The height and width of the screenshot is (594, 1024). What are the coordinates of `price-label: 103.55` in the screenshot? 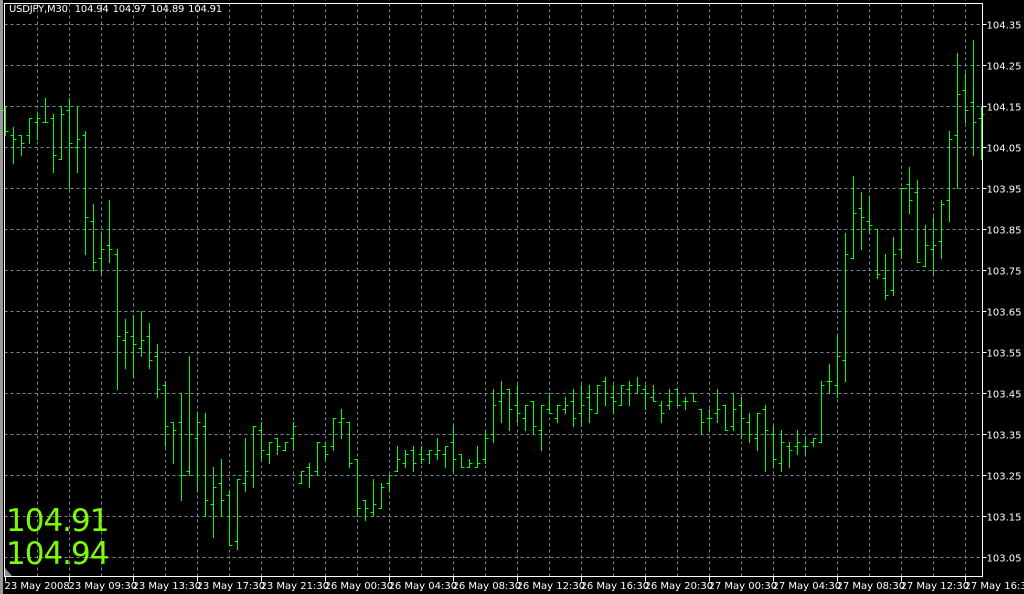 It's located at (1004, 354).